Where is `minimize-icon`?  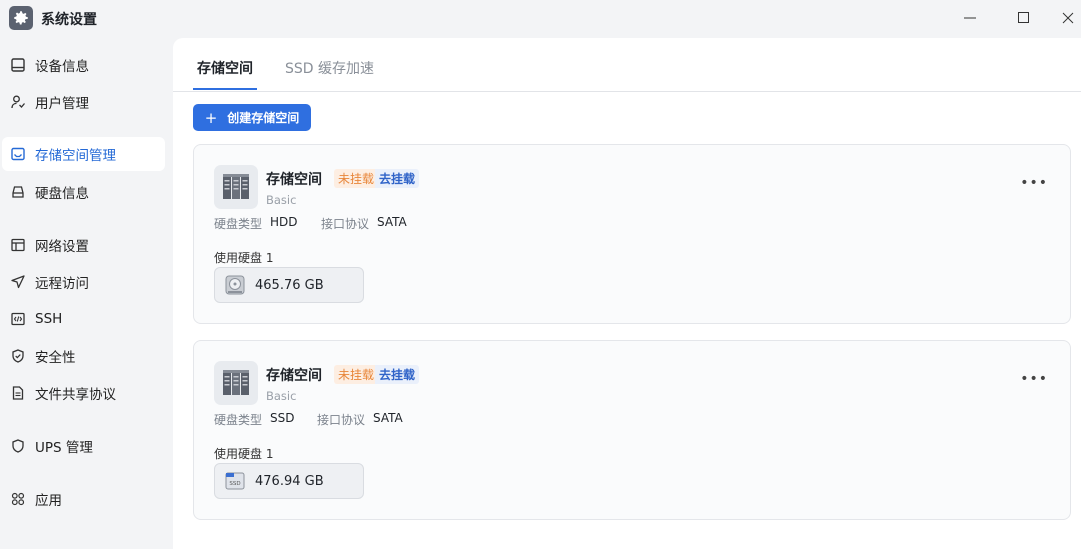 minimize-icon is located at coordinates (970, 18).